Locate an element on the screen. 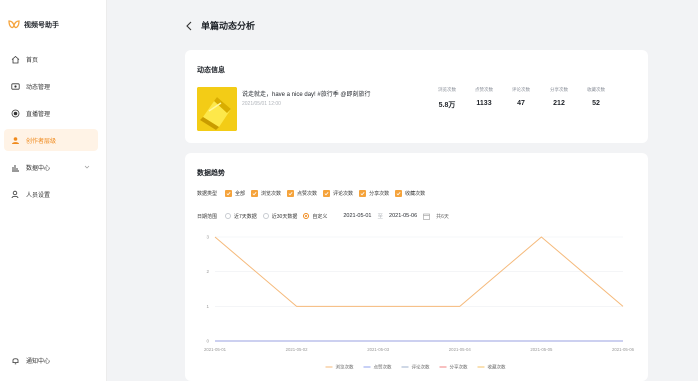 This screenshot has height=381, width=698. x-tick-label: 2021-05-06 is located at coordinates (623, 349).